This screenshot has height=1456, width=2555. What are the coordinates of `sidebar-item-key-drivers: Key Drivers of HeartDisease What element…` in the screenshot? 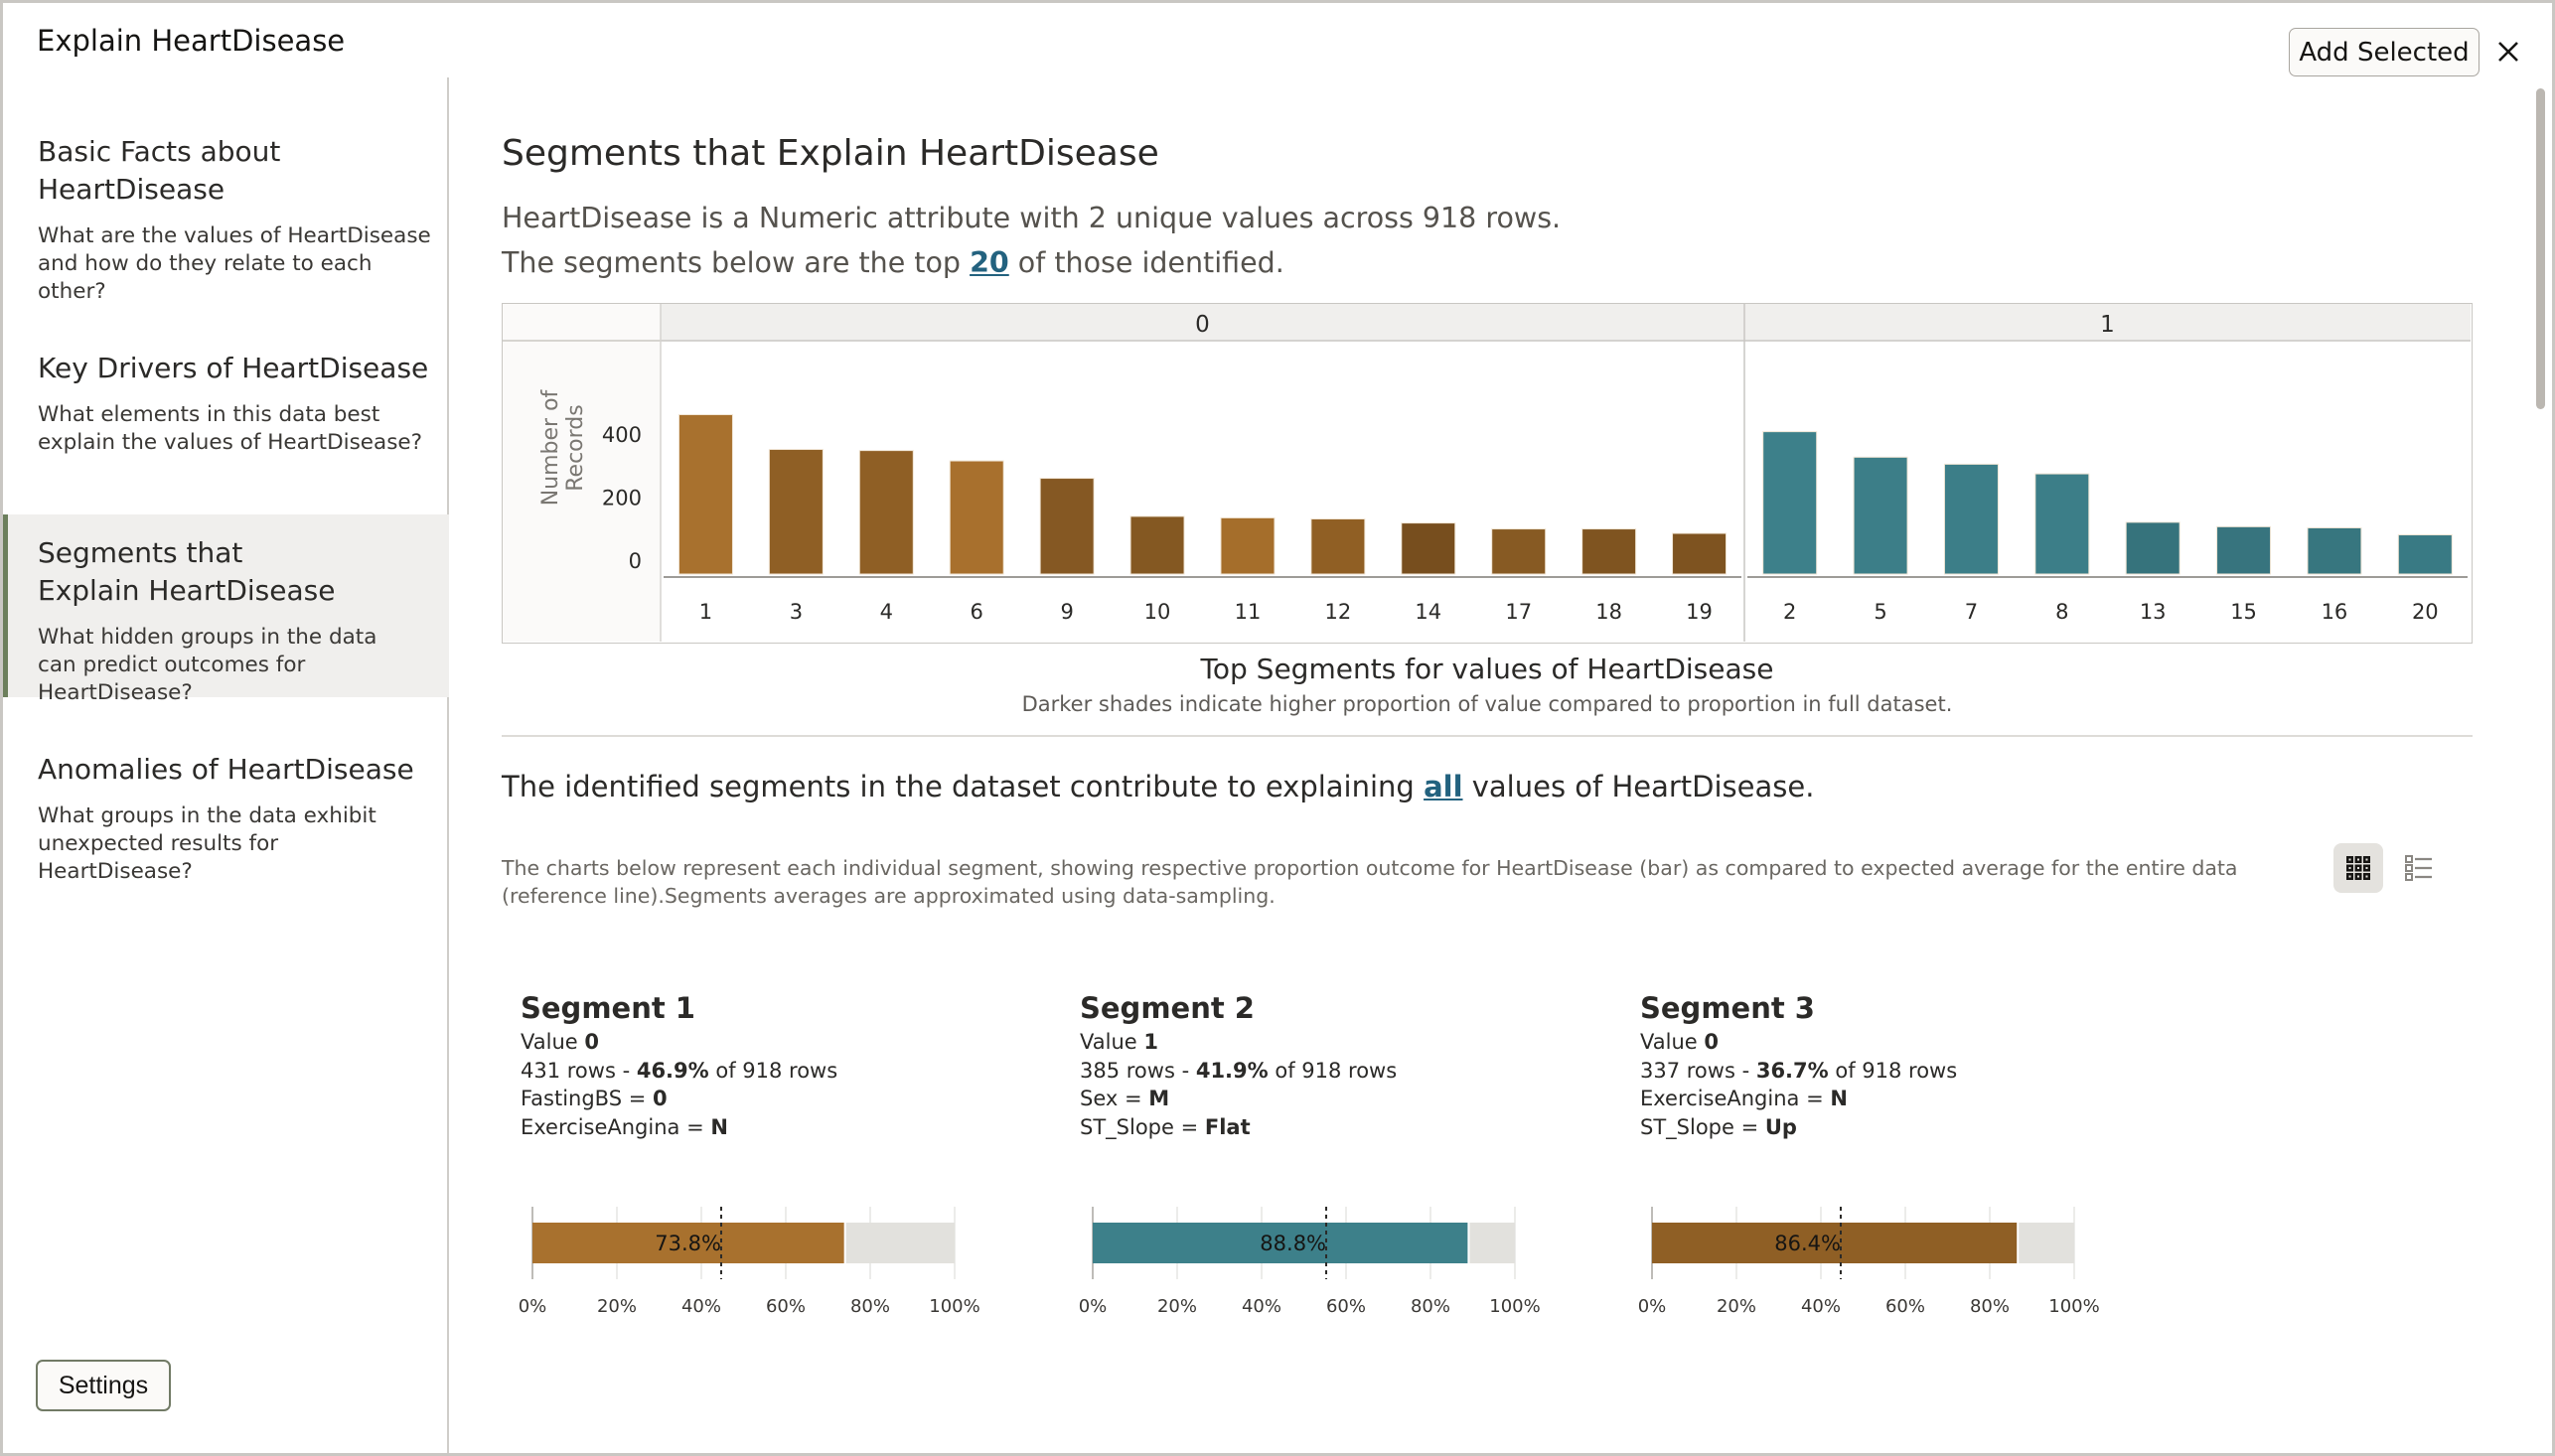 It's located at (226, 403).